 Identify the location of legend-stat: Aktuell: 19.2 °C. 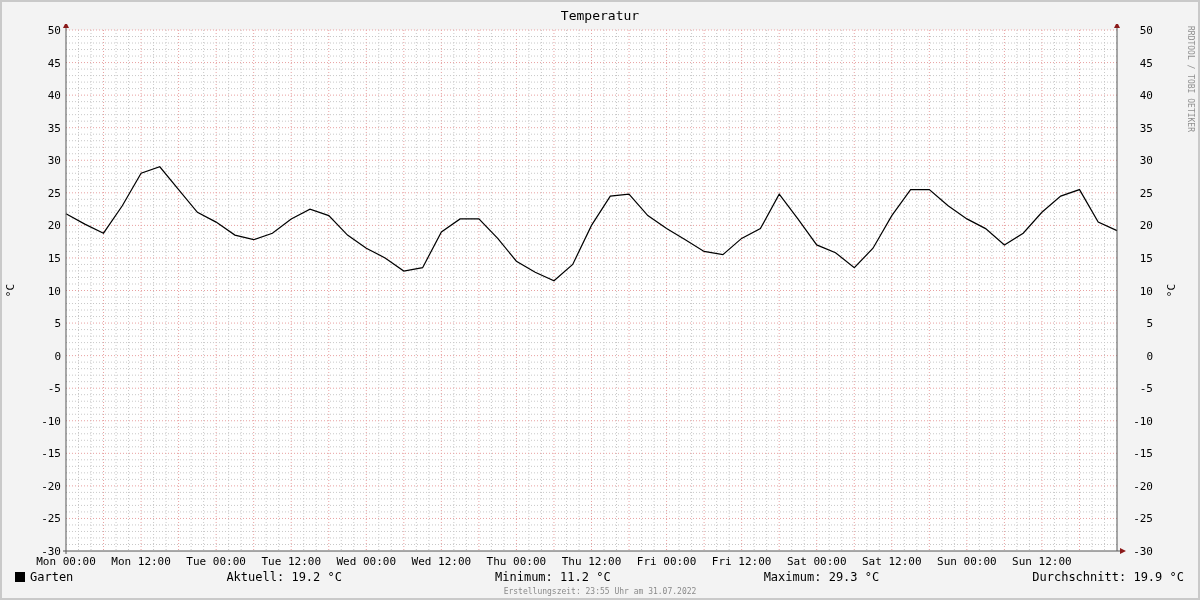
(284, 577).